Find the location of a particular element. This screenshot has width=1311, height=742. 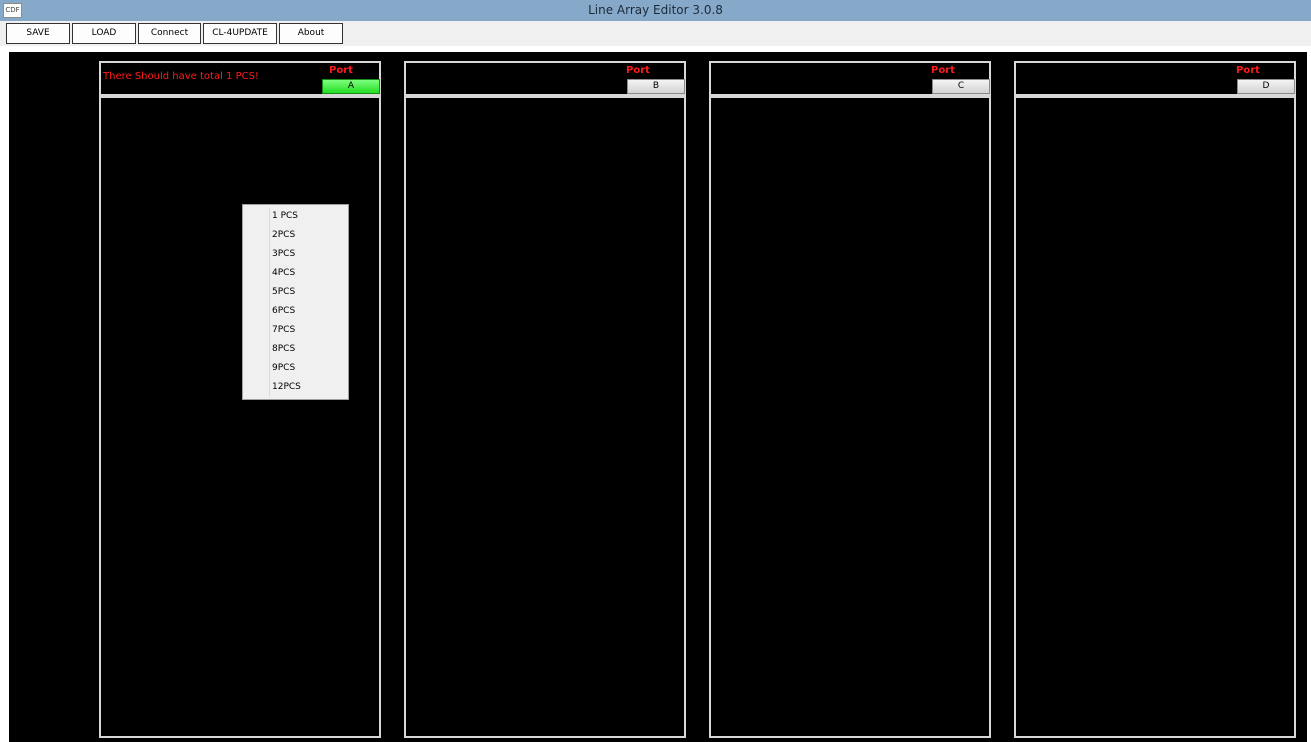

menu-item-3pcs: 3PCS is located at coordinates (295, 254).